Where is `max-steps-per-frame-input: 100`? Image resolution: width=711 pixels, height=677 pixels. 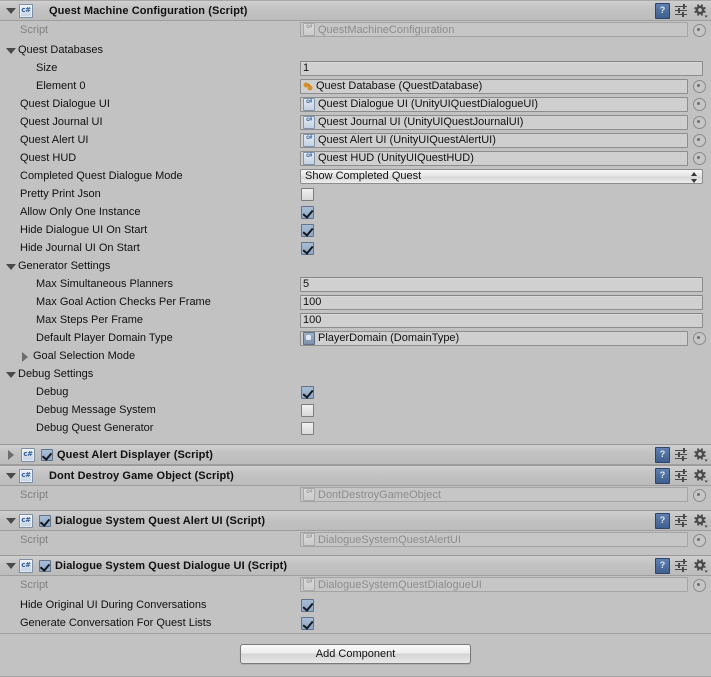
max-steps-per-frame-input: 100 is located at coordinates (501, 320).